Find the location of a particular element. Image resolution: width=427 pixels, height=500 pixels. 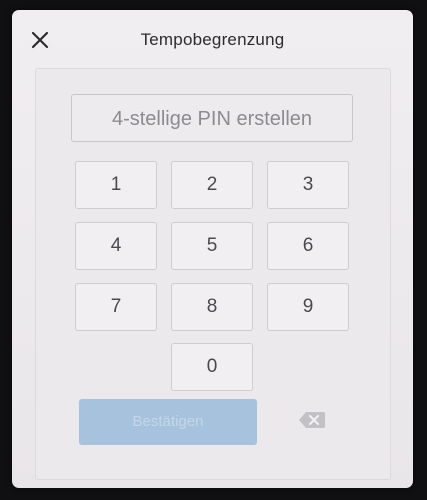

keypad-key-1: 1 is located at coordinates (116, 185).